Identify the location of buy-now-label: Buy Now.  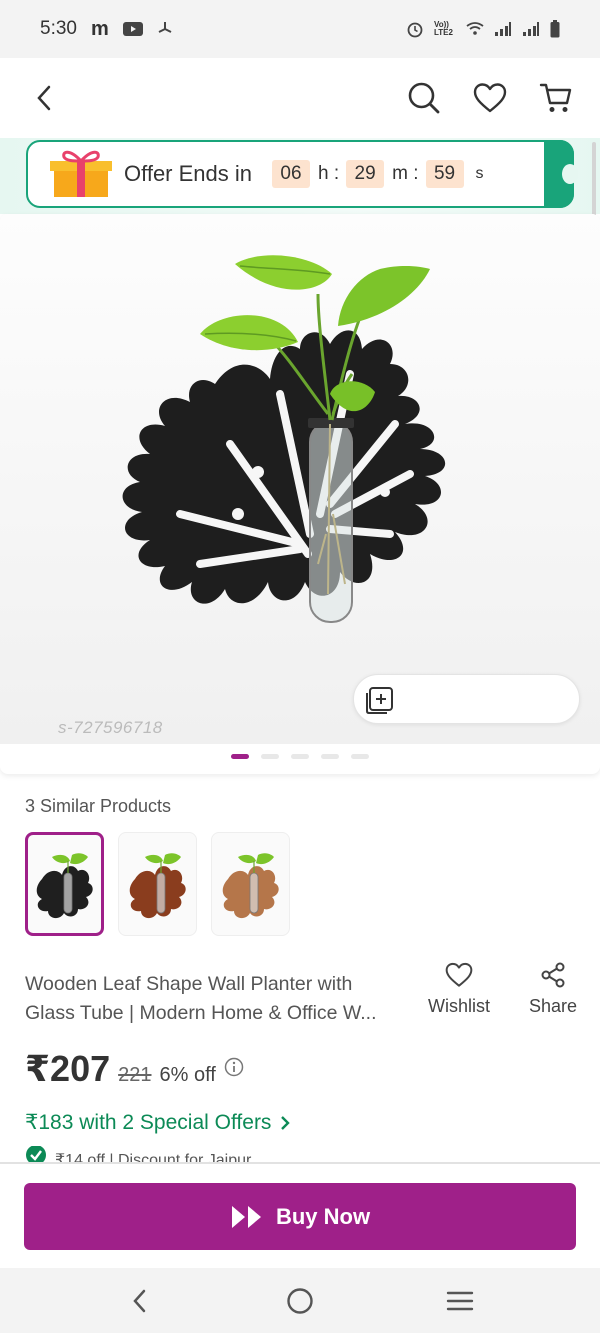
(323, 1216).